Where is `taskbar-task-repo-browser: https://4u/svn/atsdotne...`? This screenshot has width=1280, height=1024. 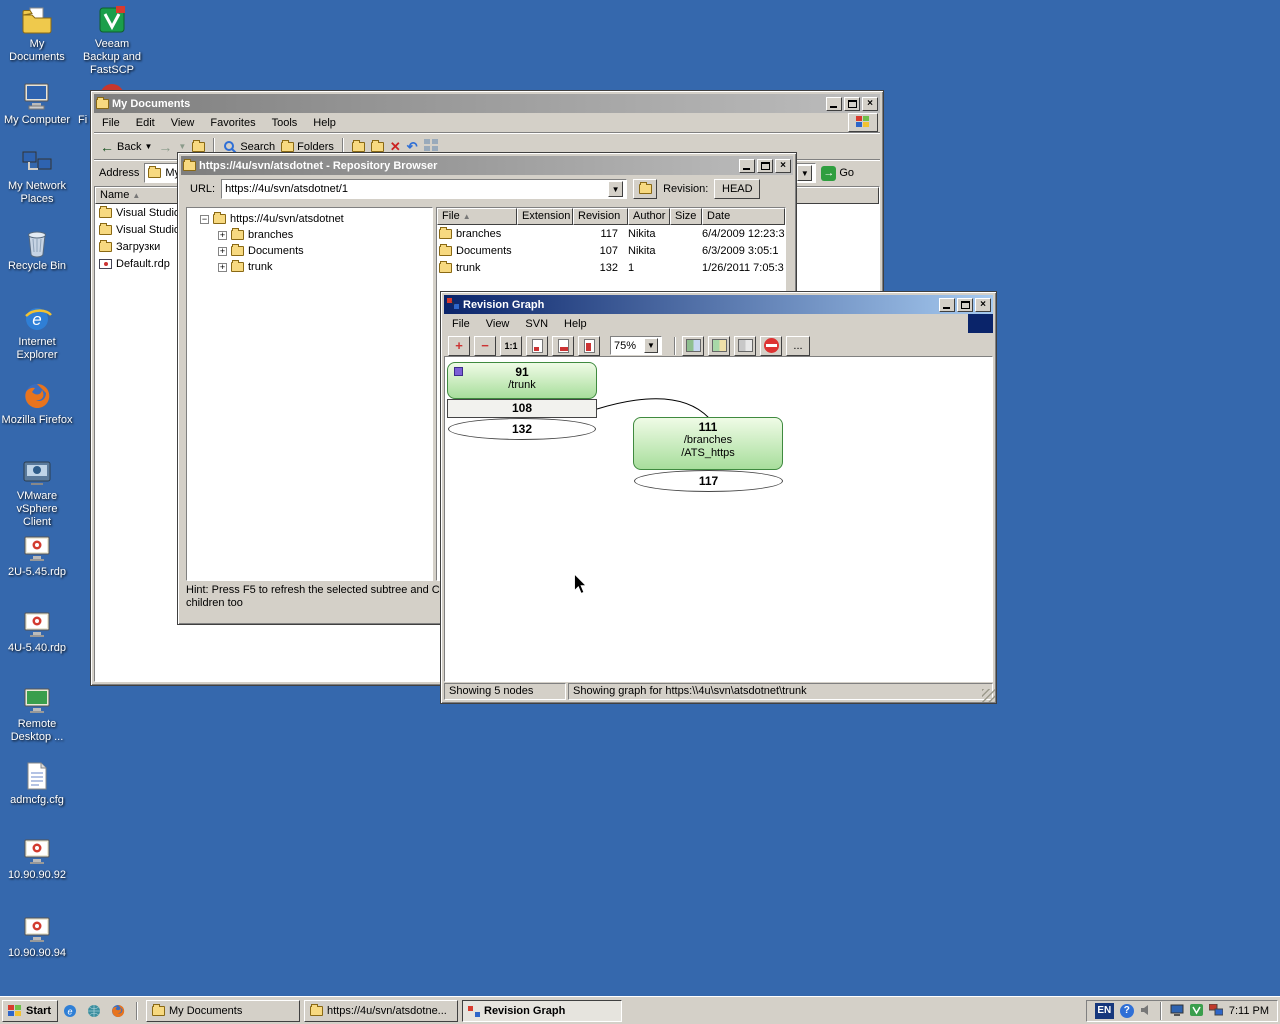 taskbar-task-repo-browser: https://4u/svn/atsdotne... is located at coordinates (381, 1011).